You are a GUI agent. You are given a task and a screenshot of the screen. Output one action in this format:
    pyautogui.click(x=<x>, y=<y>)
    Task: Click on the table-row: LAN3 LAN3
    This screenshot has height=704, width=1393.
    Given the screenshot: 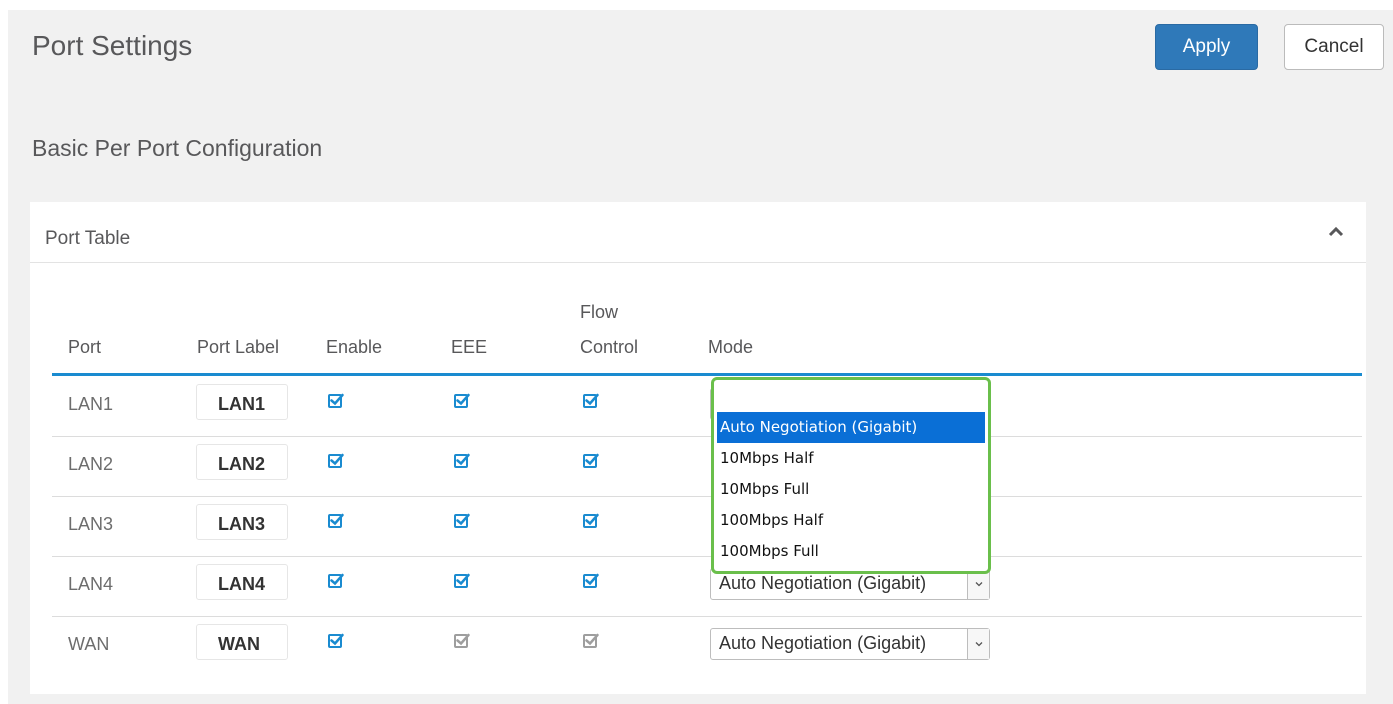 What is the action you would take?
    pyautogui.click(x=707, y=526)
    